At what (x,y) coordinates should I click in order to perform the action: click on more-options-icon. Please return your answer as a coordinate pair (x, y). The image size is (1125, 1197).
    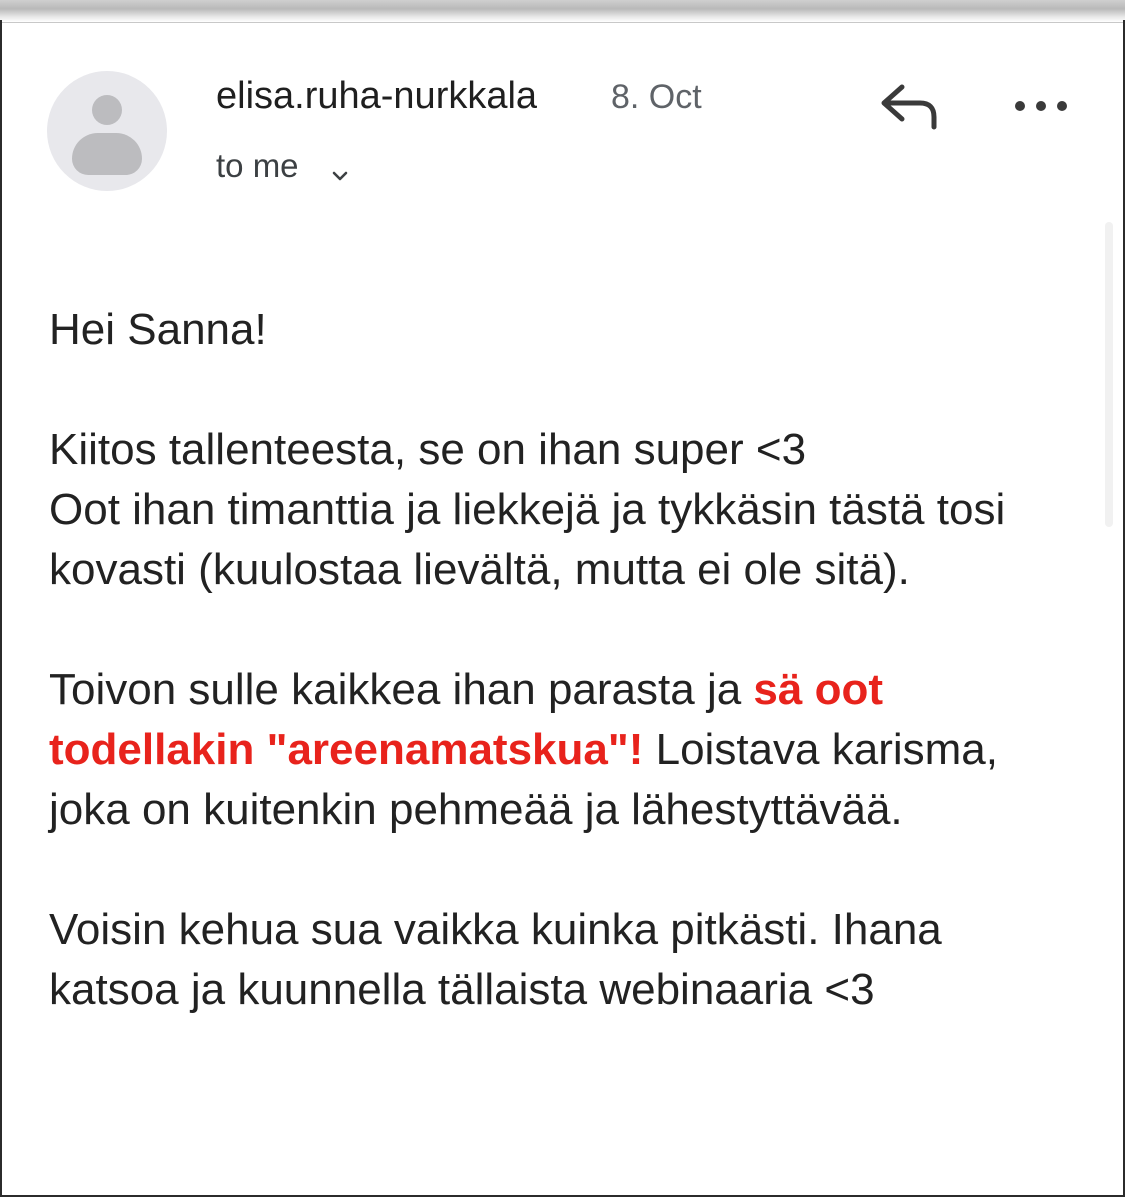
    Looking at the image, I should click on (1041, 116).